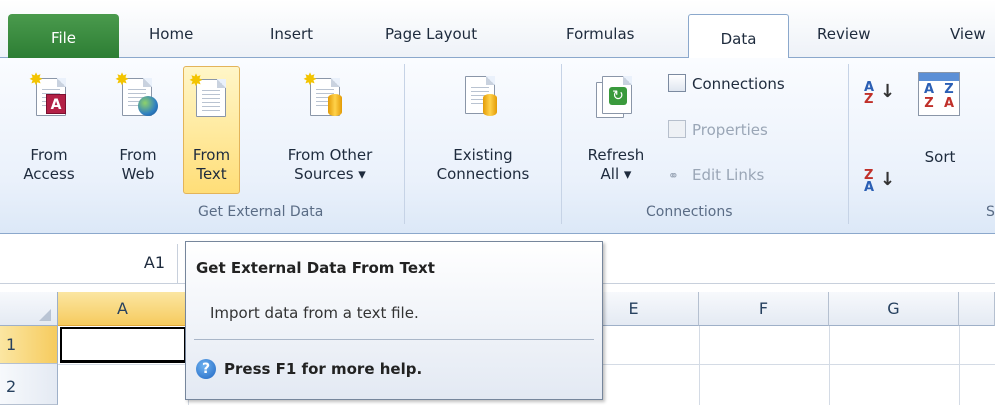 The width and height of the screenshot is (995, 405). What do you see at coordinates (673, 176) in the screenshot?
I see `link-chain-icon: ⚭` at bounding box center [673, 176].